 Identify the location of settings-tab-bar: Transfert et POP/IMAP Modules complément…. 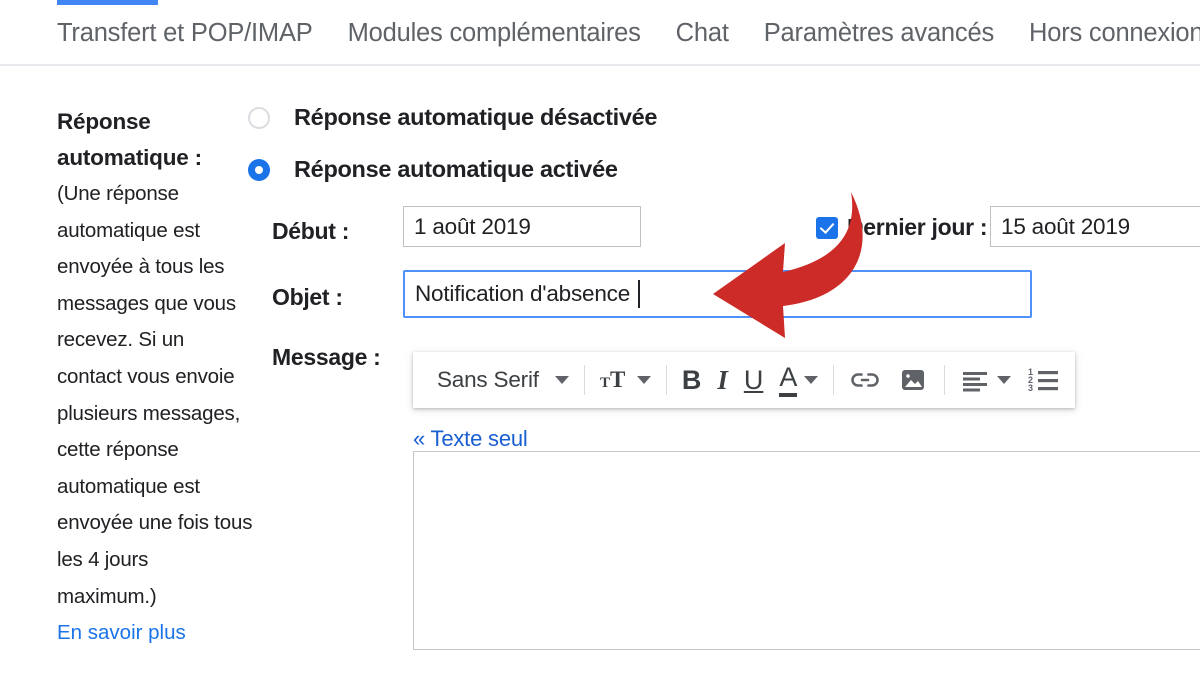
(600, 33).